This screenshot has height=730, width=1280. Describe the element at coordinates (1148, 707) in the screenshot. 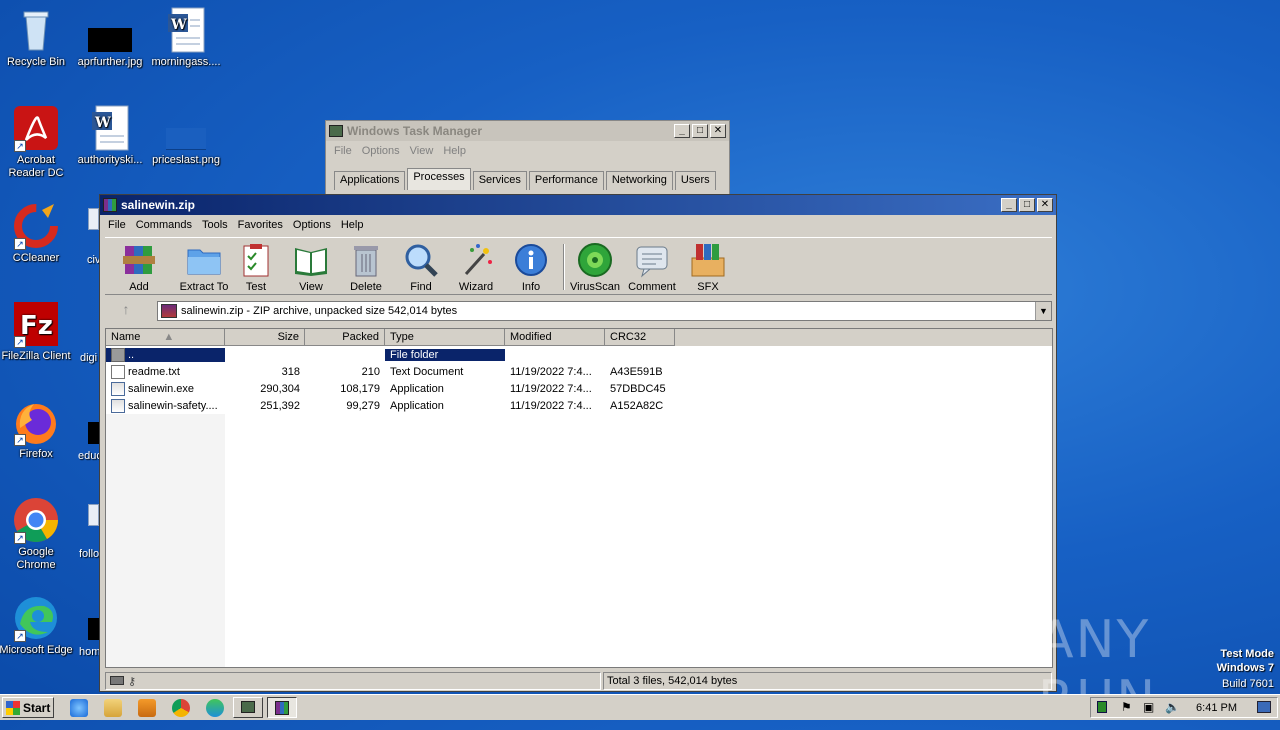

I see `network-icon: ▣` at that location.